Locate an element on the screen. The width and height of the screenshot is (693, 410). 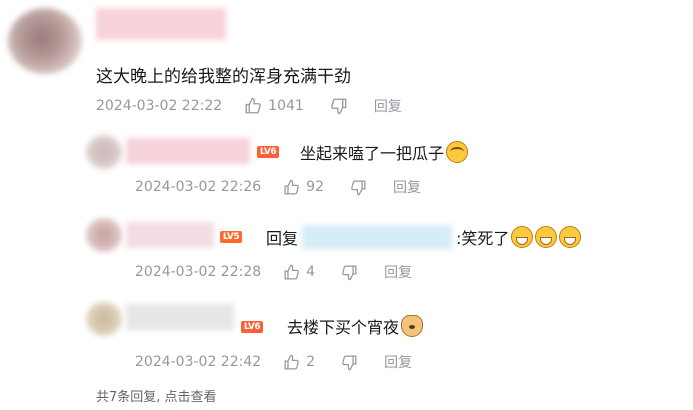
comment-time: 2024-03-02 22:22 is located at coordinates (159, 106).